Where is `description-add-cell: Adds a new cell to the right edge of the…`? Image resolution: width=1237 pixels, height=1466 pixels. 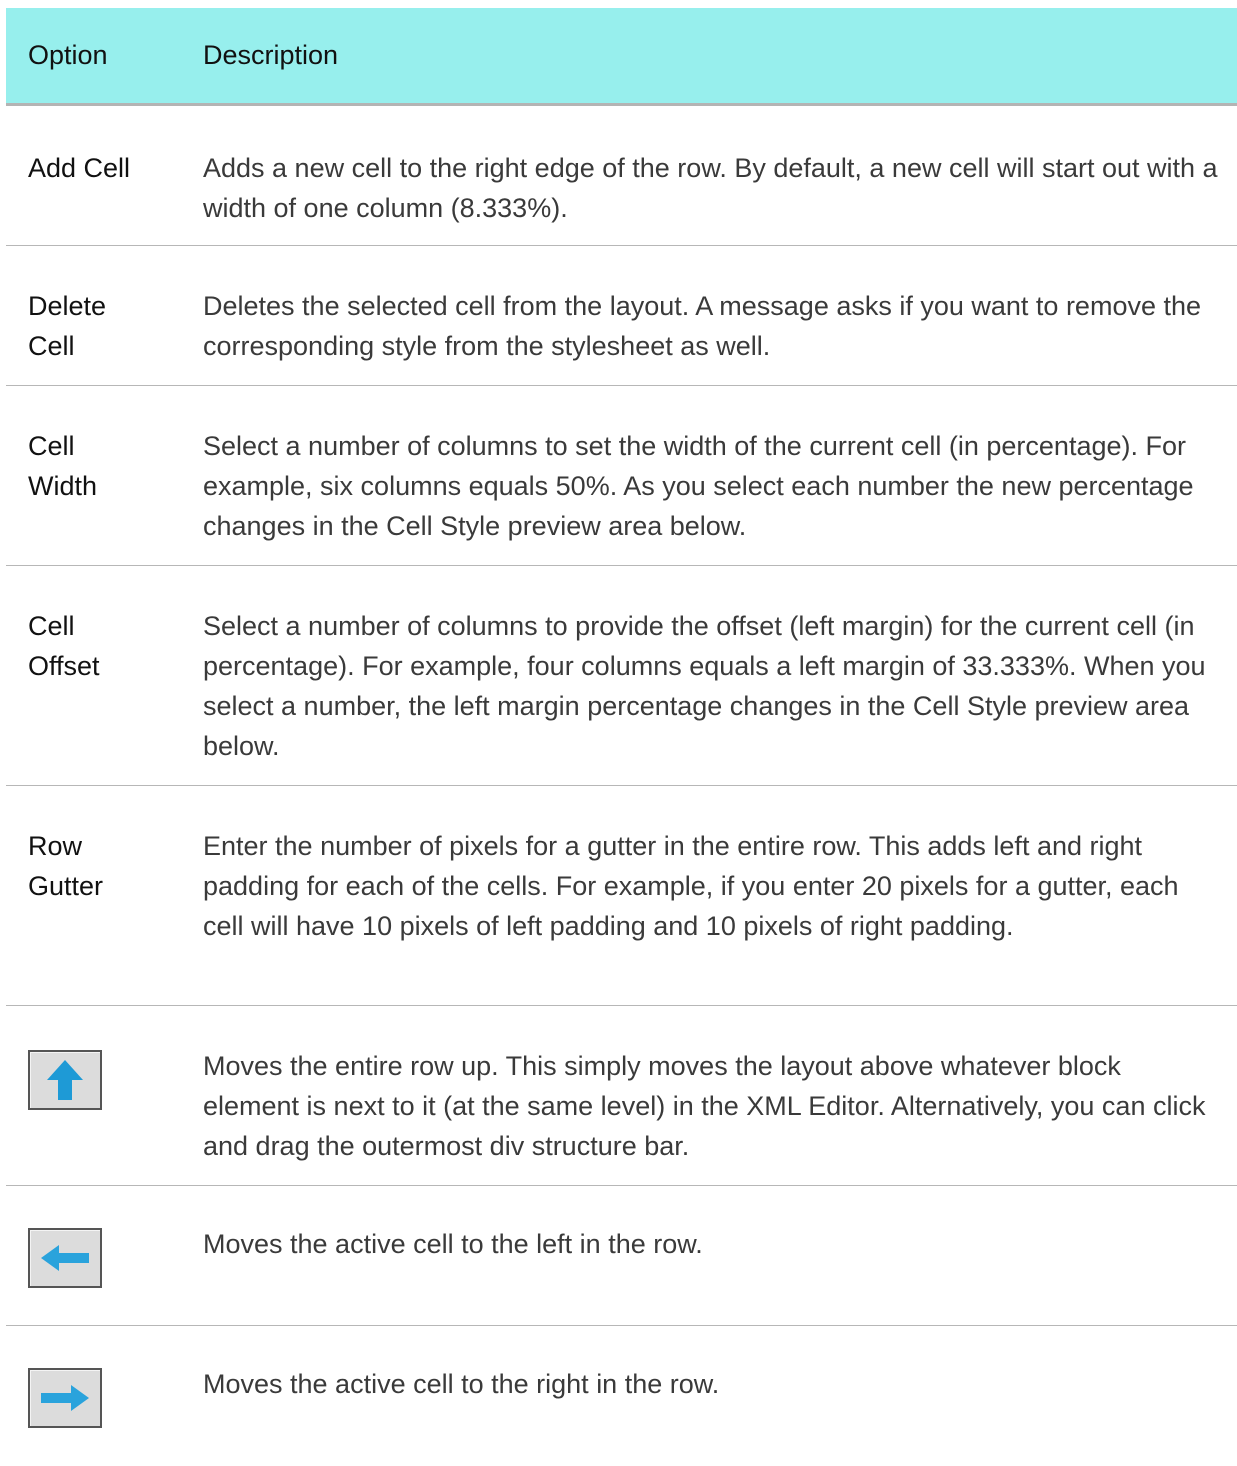 description-add-cell: Adds a new cell to the right edge of the… is located at coordinates (710, 188).